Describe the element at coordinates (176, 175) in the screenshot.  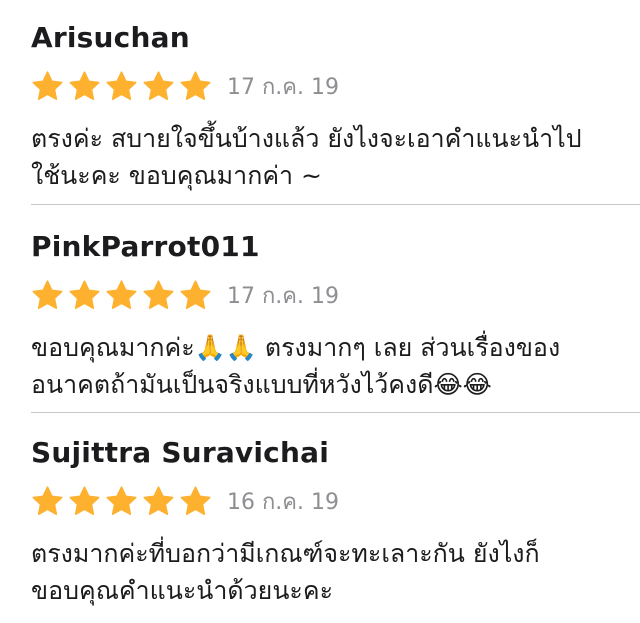
I see `review-body-line: ใช้นะคะ ขอบคุณมากค่า ~` at that location.